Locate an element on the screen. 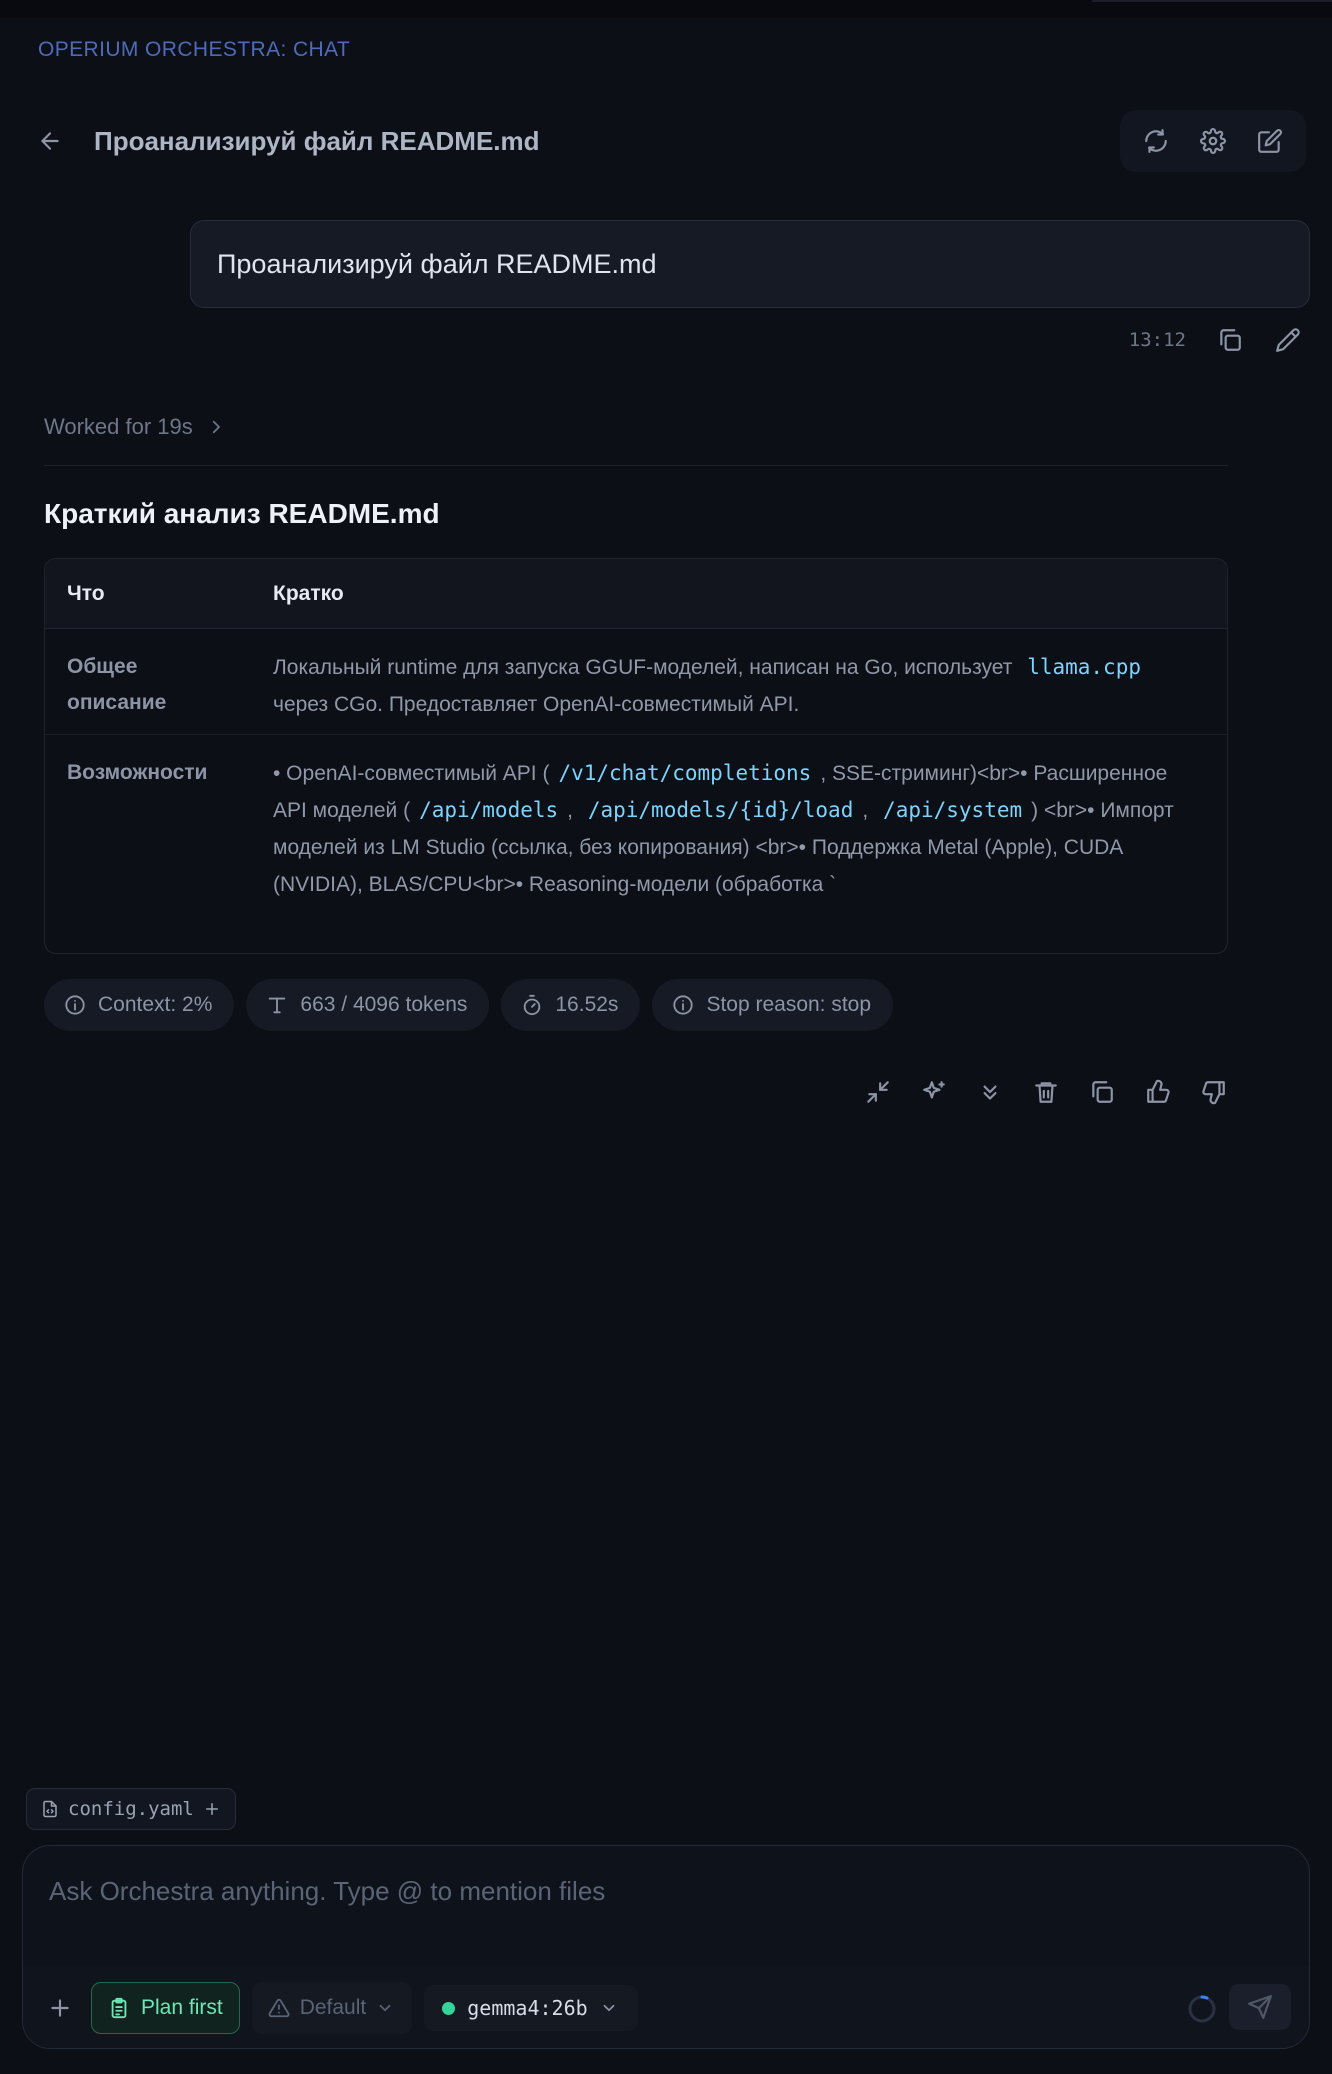 The width and height of the screenshot is (1332, 2074). conversation-title: Проанализируй файл README.md is located at coordinates (317, 140).